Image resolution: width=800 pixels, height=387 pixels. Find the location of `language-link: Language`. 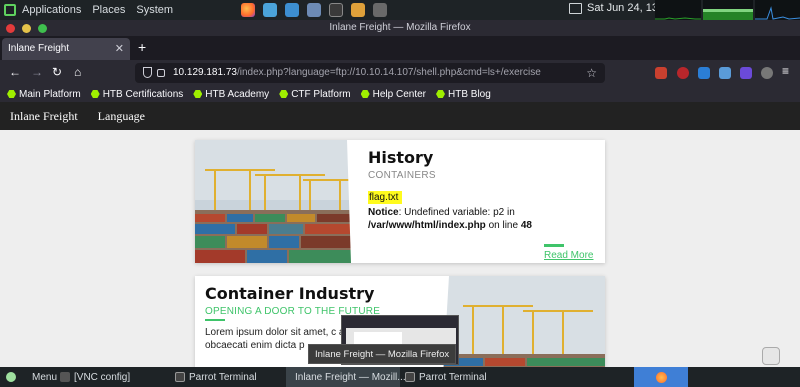

language-link: Language is located at coordinates (121, 116).